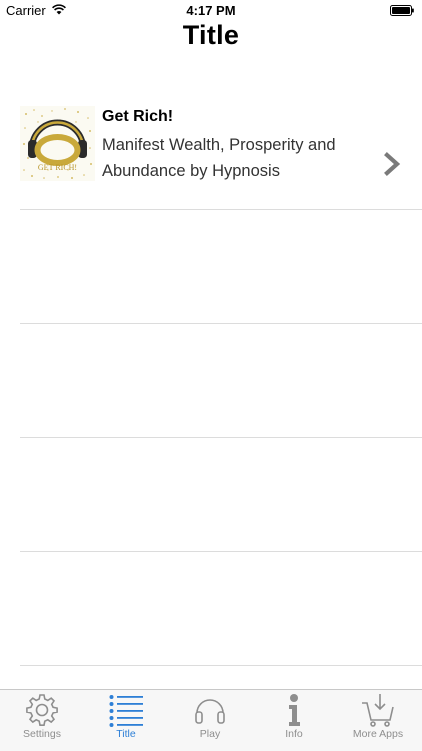  What do you see at coordinates (138, 116) in the screenshot?
I see `list-item-title: Get Rich!` at bounding box center [138, 116].